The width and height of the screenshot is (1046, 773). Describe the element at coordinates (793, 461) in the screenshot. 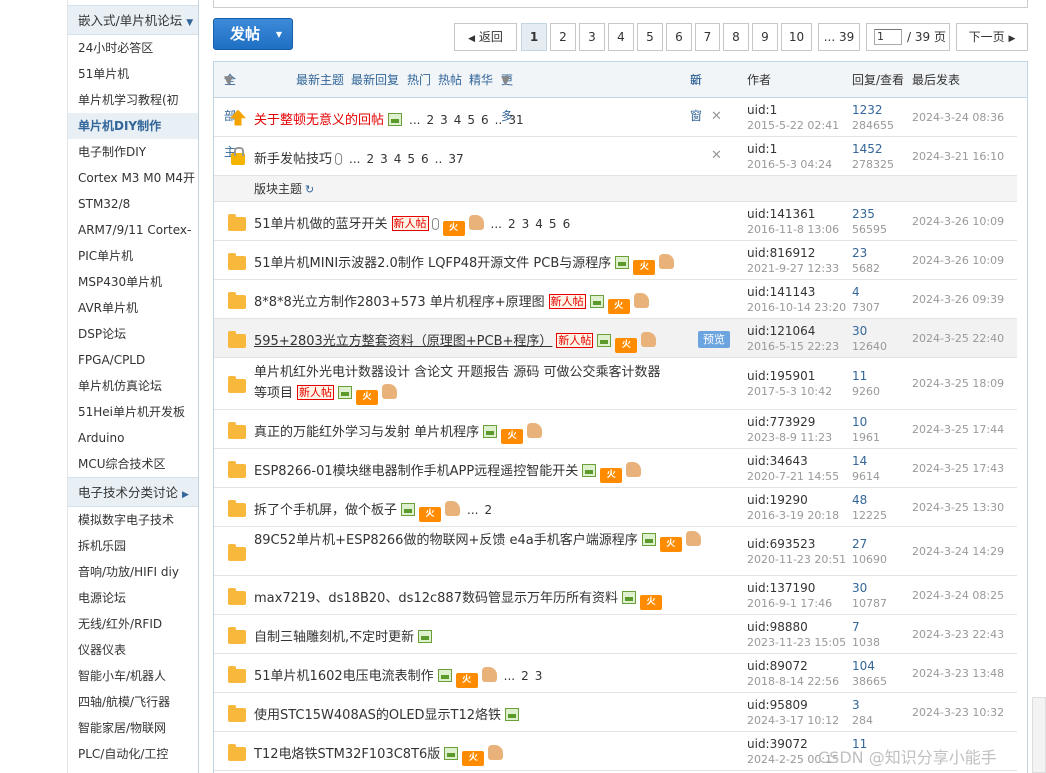

I see `author-name: uid:34643` at that location.